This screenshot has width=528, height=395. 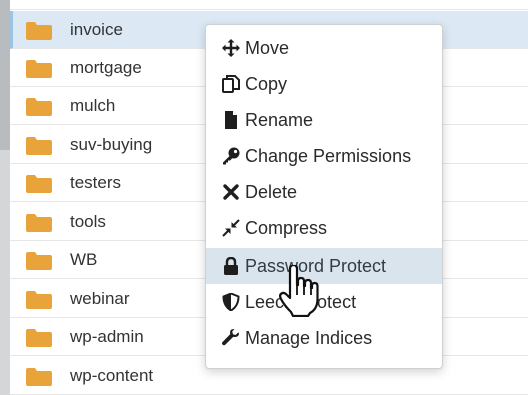 I want to click on delete-icon, so click(x=231, y=192).